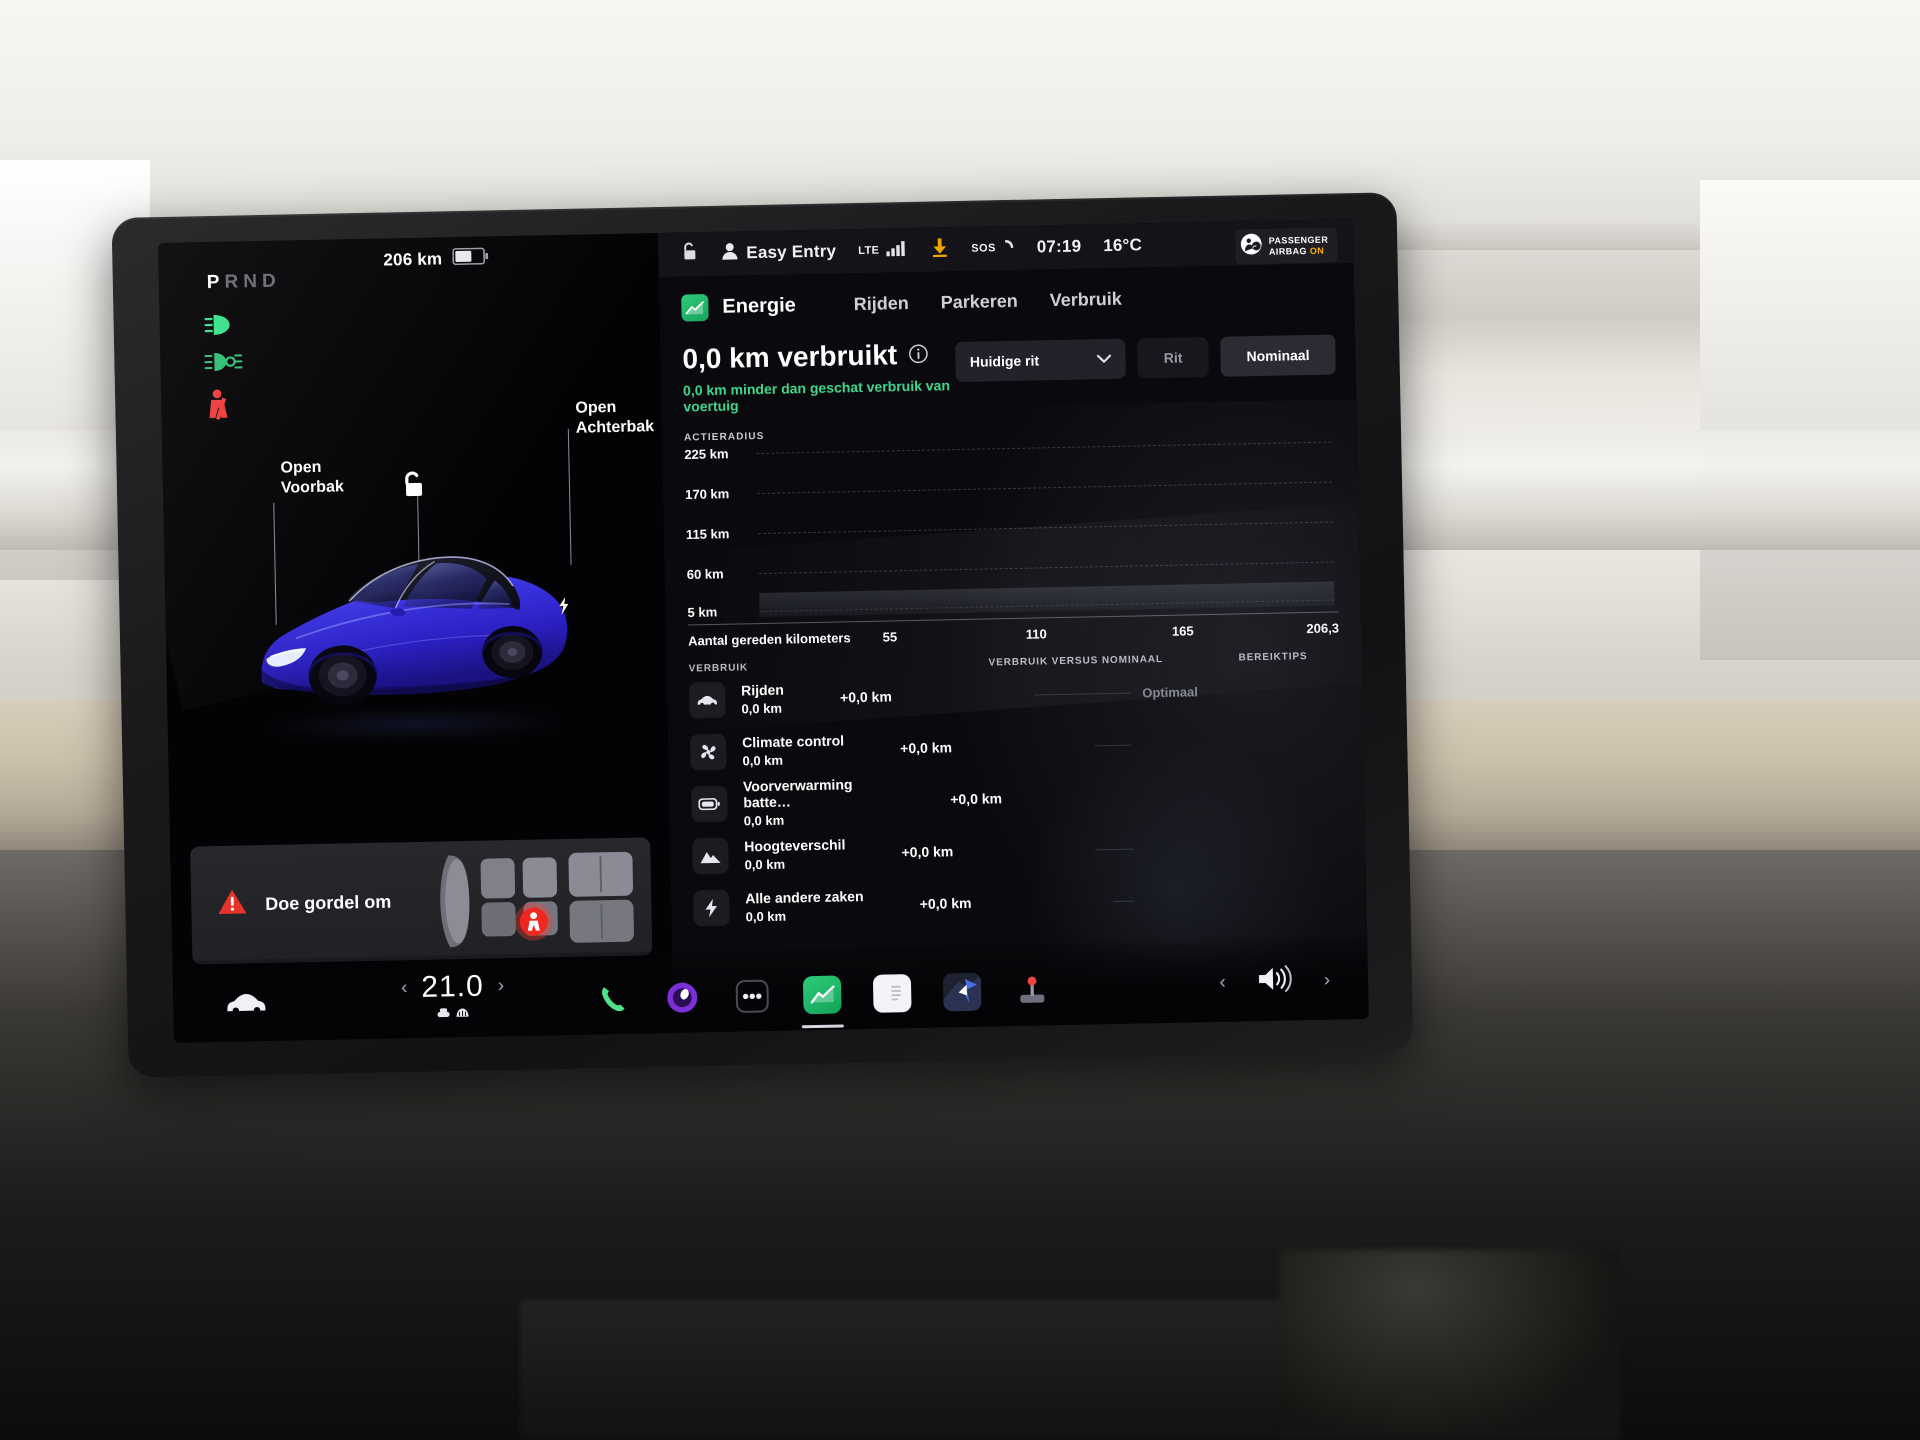  Describe the element at coordinates (452, 1014) in the screenshot. I see `climate-sub-icons` at that location.